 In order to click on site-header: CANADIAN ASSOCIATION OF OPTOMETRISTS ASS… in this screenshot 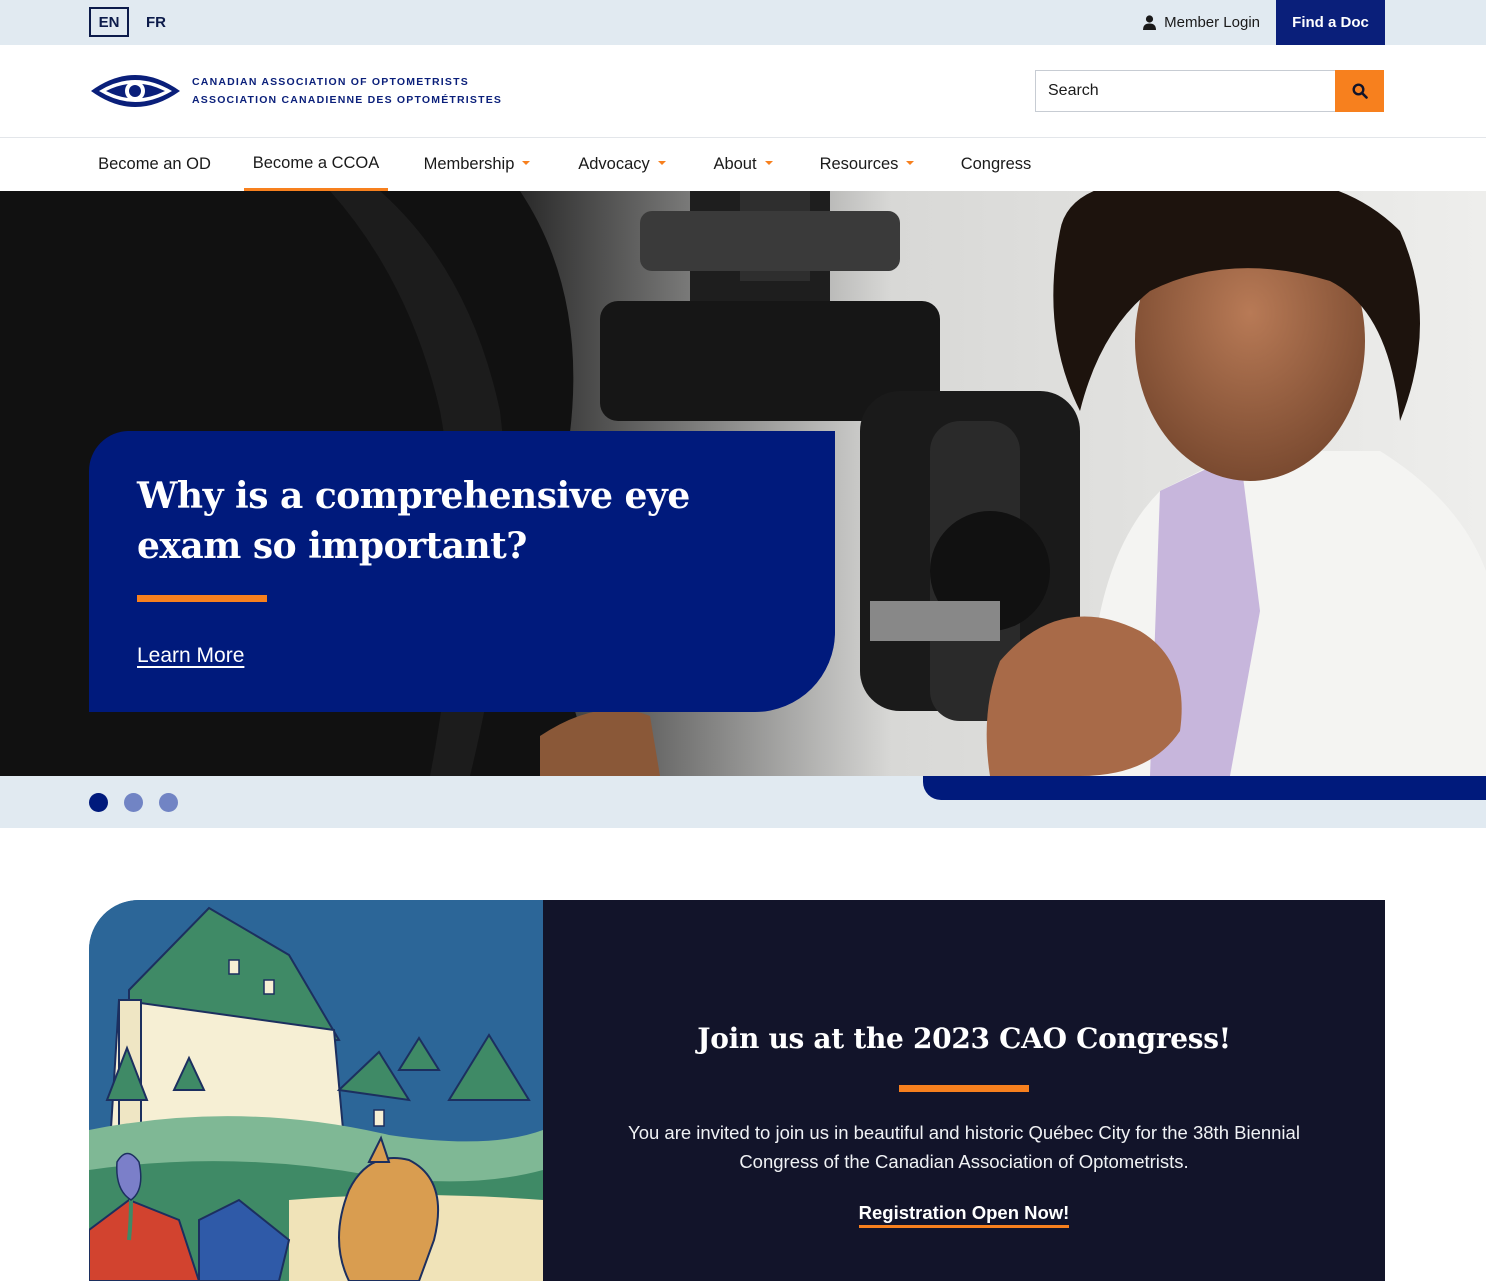, I will do `click(743, 91)`.